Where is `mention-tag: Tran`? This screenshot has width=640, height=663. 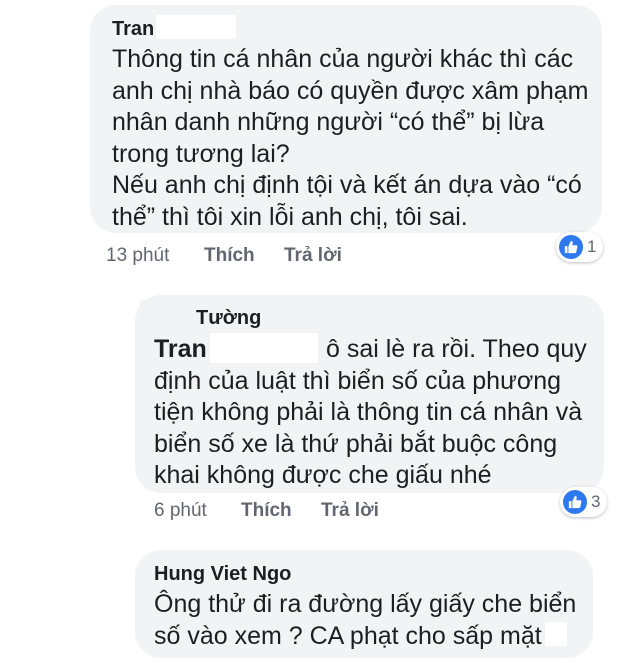
mention-tag: Tran is located at coordinates (180, 349).